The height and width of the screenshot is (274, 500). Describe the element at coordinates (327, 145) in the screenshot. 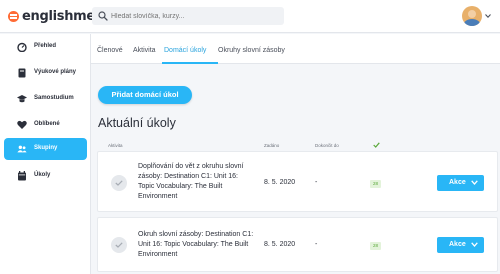

I see `column-header-due: Dokončit do` at that location.